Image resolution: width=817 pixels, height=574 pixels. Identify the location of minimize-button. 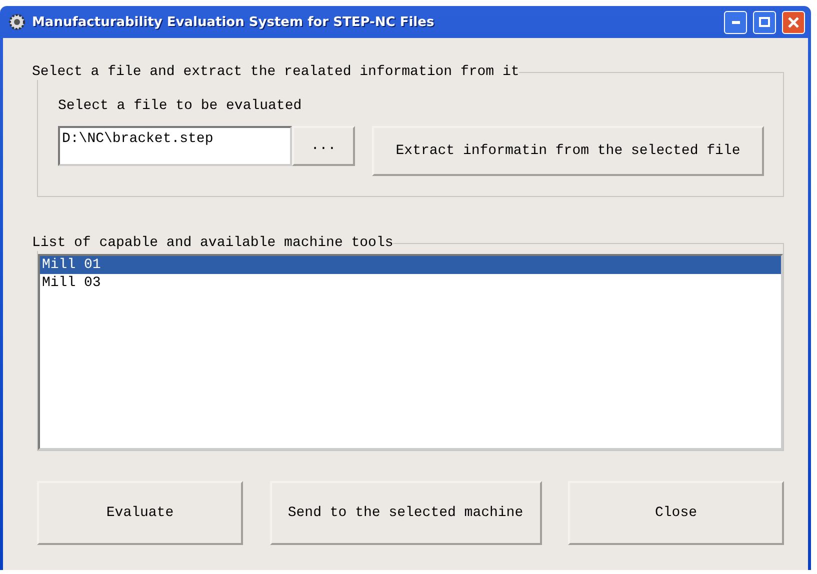
(735, 22).